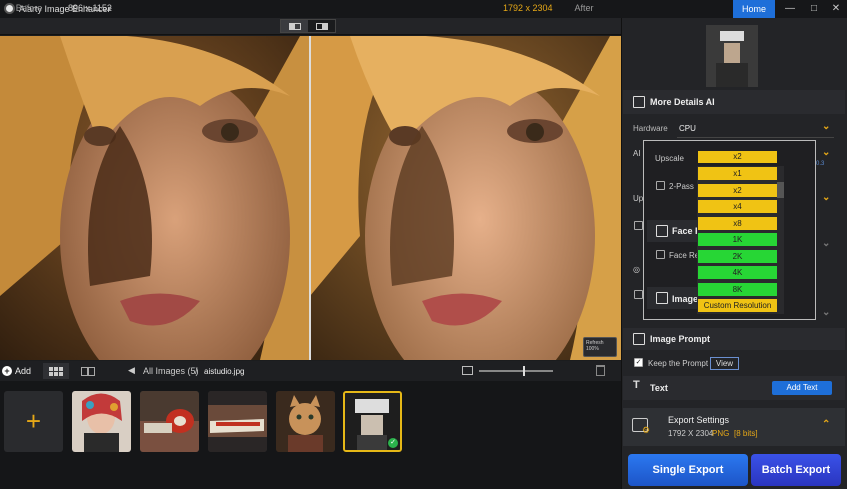  I want to click on add-label: Add, so click(23, 371).